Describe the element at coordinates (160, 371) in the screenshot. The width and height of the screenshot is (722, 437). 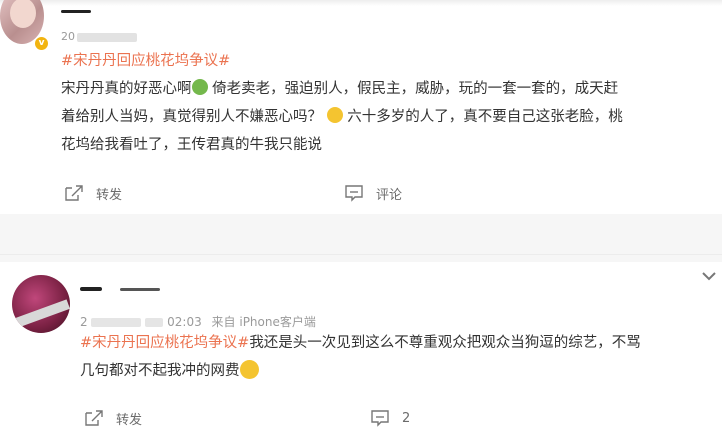
I see `text-line: 几句都对不起我冲的网费` at that location.